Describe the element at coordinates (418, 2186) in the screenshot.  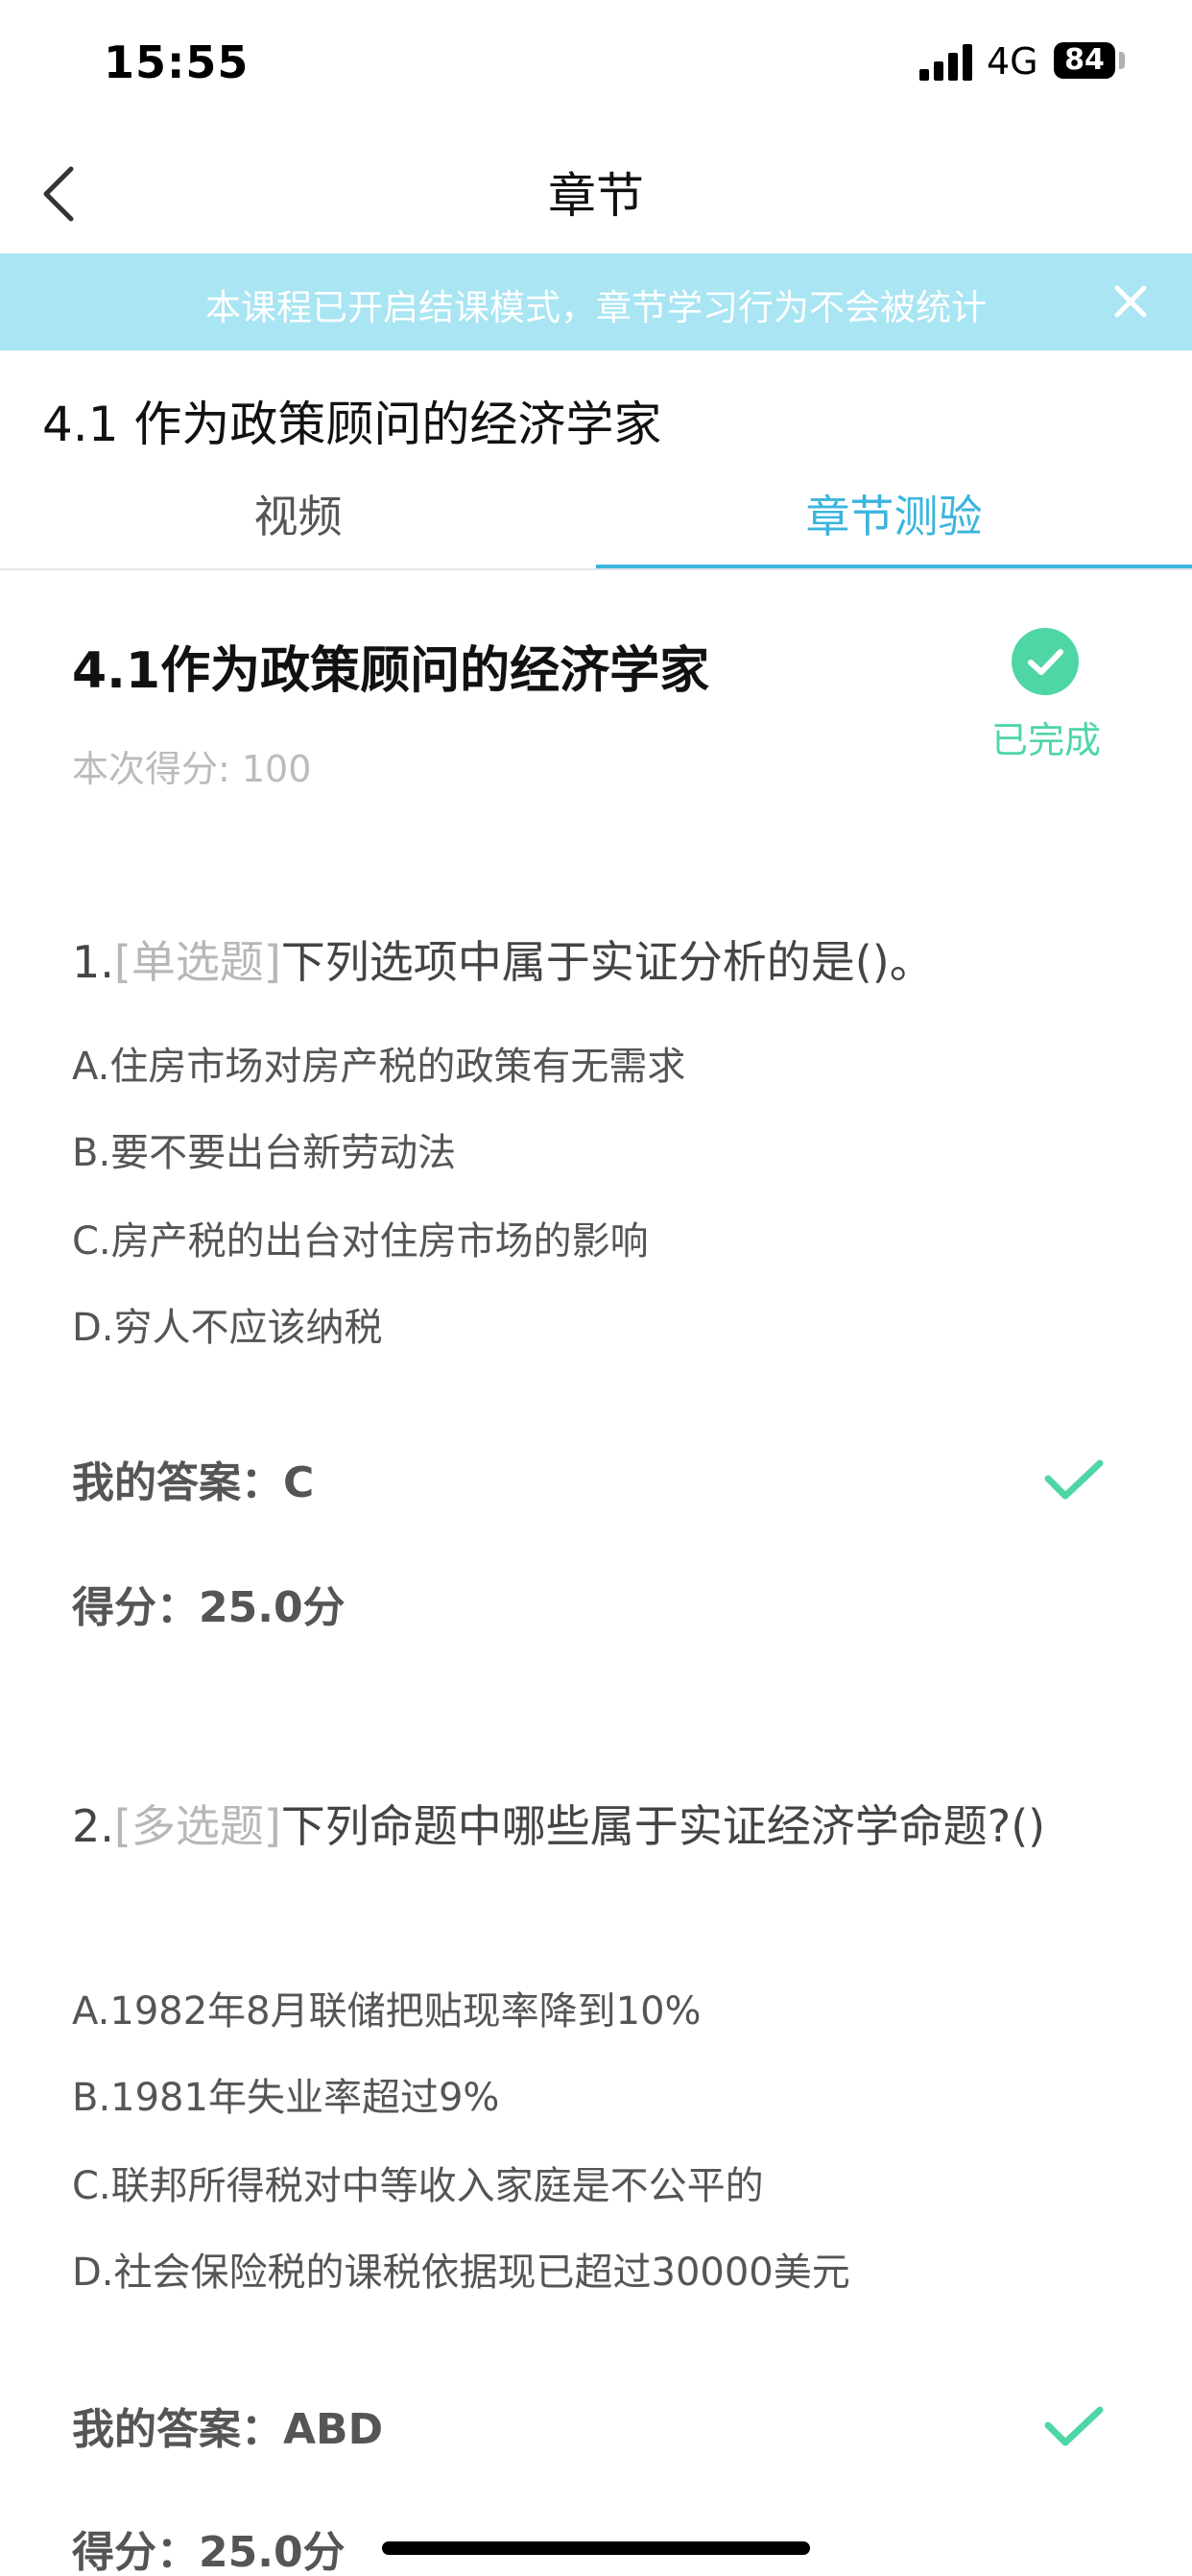
I see `question-2-option-c: C.联邦所得税对中等收入家庭是不公平的` at that location.